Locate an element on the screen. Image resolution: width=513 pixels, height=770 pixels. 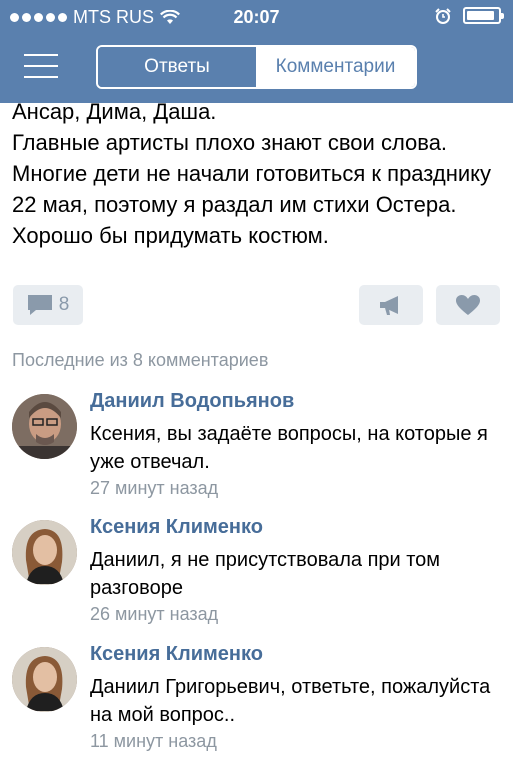
heart-icon is located at coordinates (468, 305).